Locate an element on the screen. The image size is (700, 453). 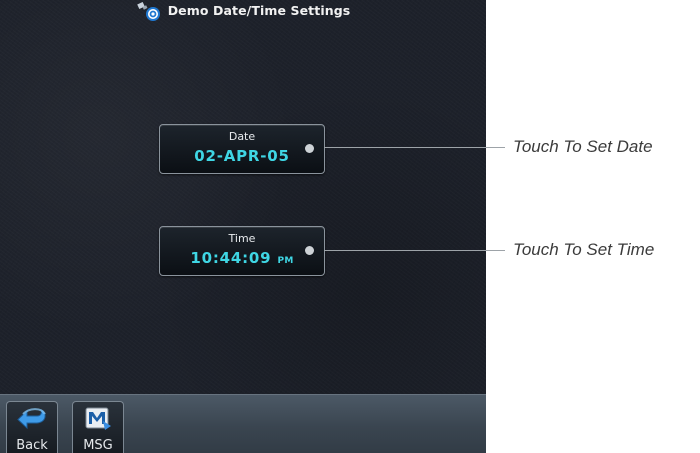
msg-label: MSG is located at coordinates (98, 445).